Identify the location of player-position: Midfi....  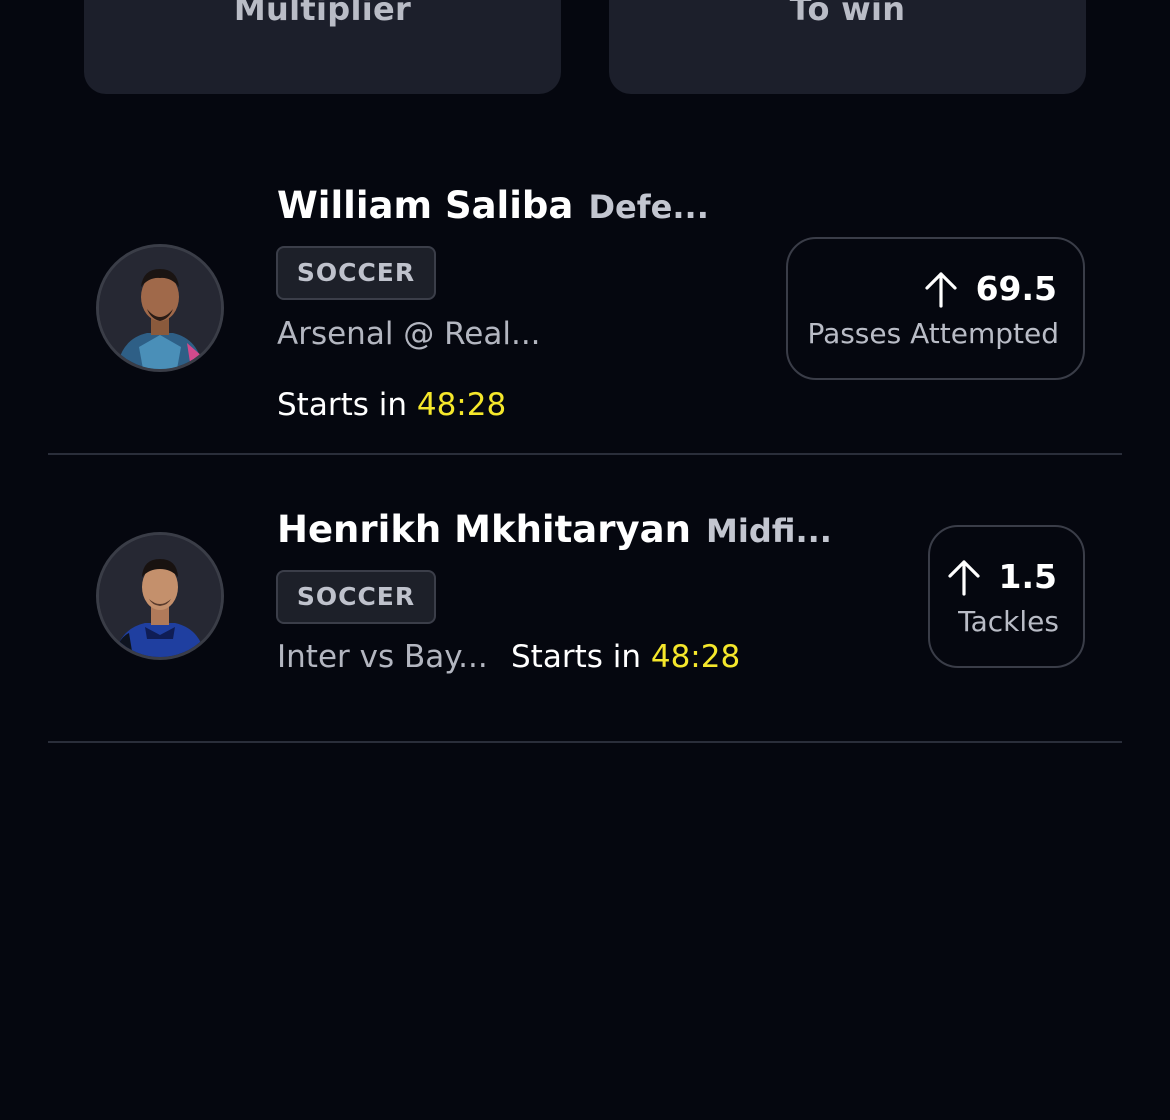
(769, 531).